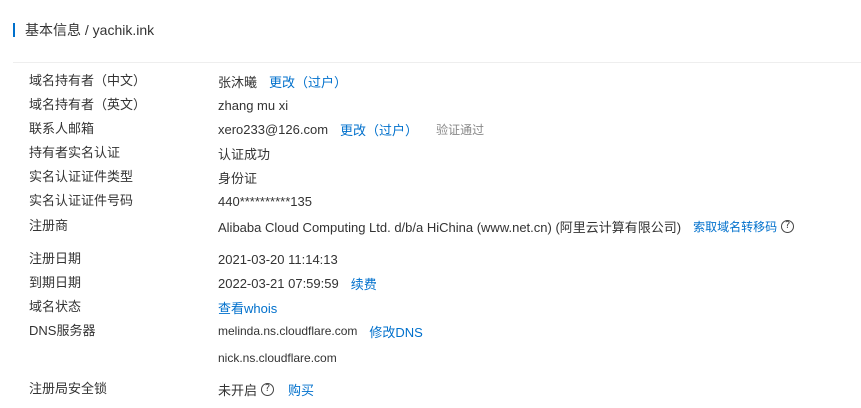  I want to click on domain-status-label: 域名状态, so click(55, 306).